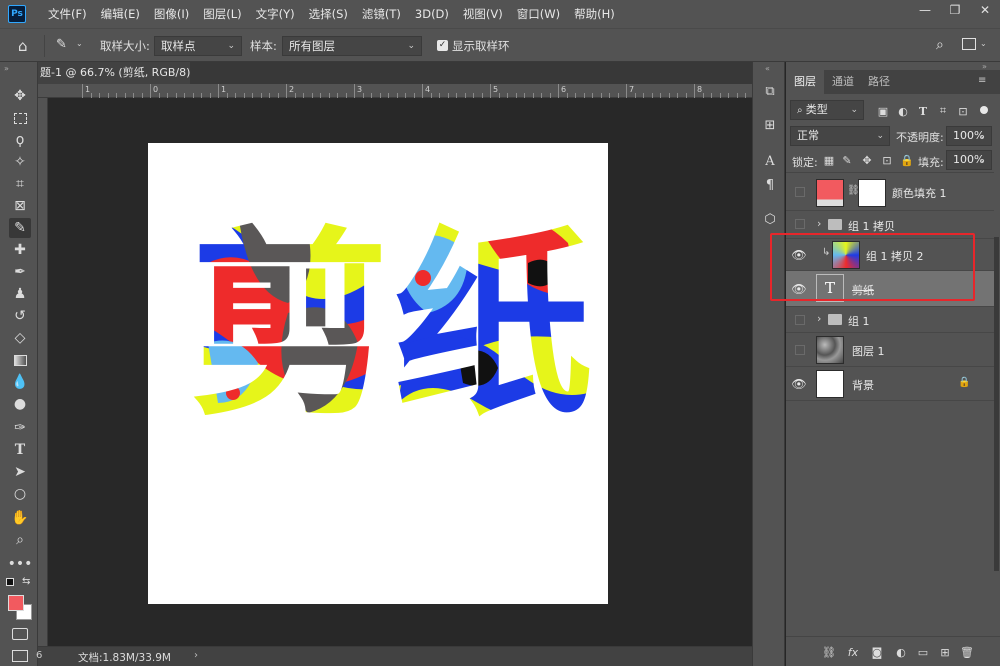 This screenshot has width=1000, height=666. Describe the element at coordinates (984, 110) in the screenshot. I see `filter-toggle-icon` at that location.